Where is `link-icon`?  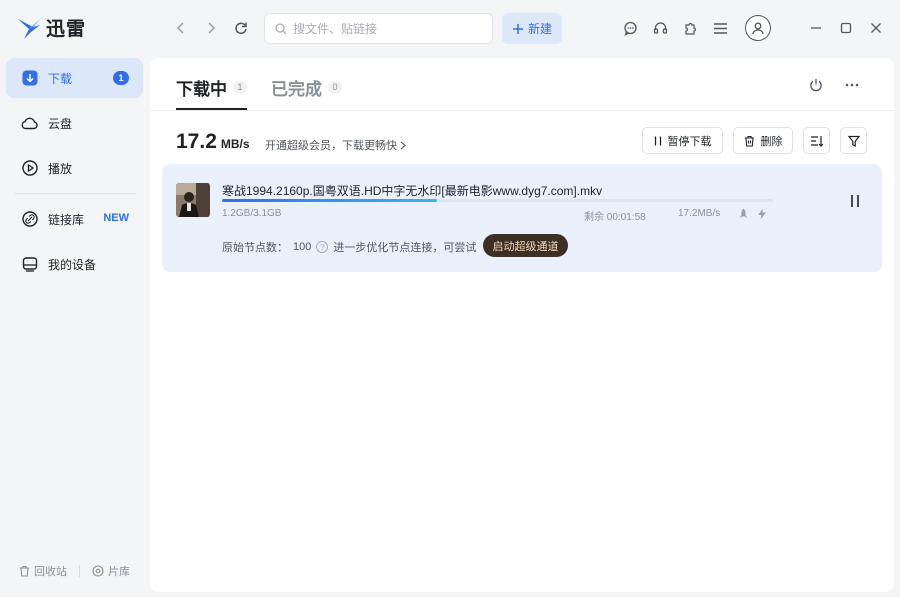
link-icon is located at coordinates (29, 219).